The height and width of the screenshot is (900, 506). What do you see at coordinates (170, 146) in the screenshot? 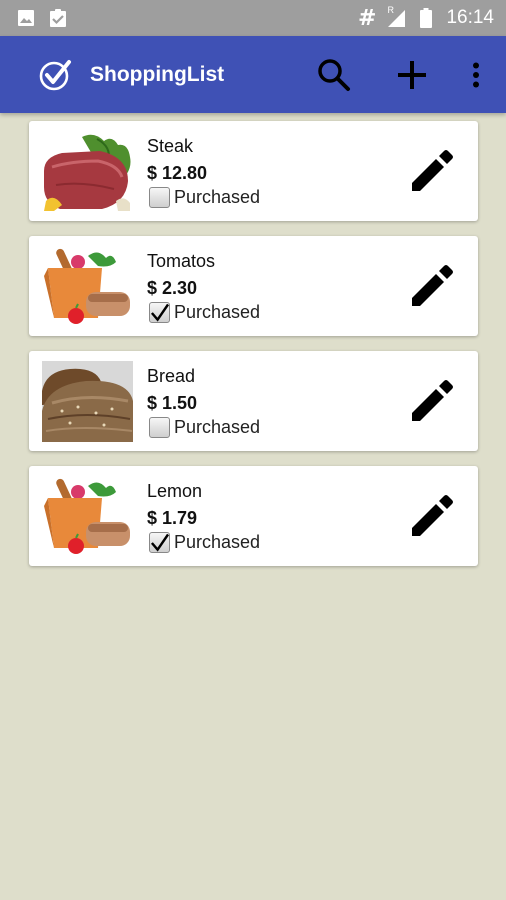
I see `item-name: Steak` at bounding box center [170, 146].